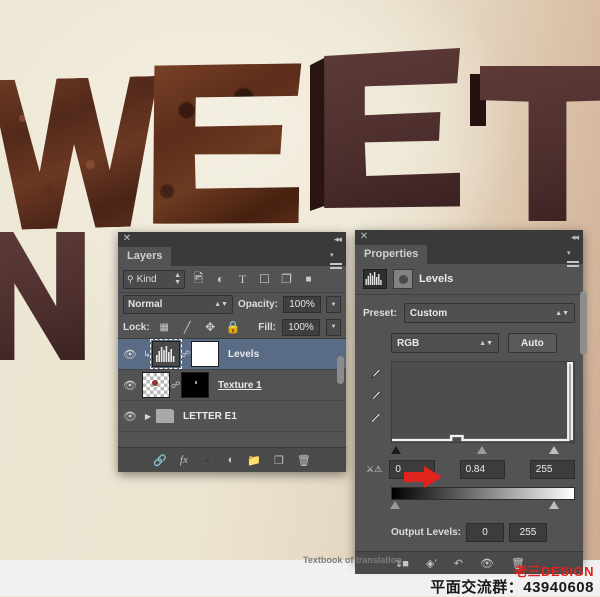 The height and width of the screenshot is (597, 600). What do you see at coordinates (232, 239) in the screenshot?
I see `layers-panel-titlebar: ✕ ◂◂` at bounding box center [232, 239].